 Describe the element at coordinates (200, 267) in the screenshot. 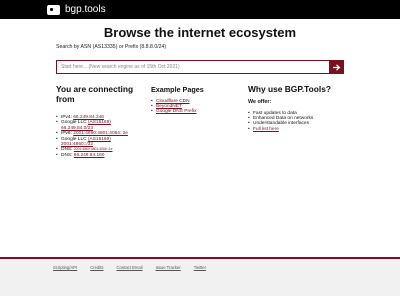

I see `footer-link-twitter: Twitter` at that location.